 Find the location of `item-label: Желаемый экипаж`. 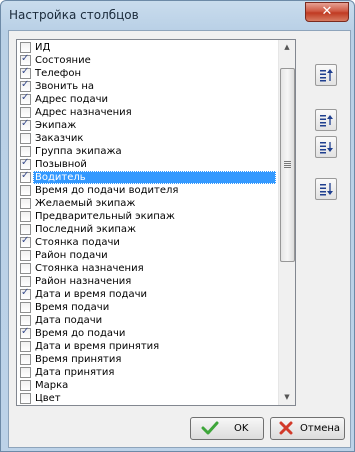

item-label: Желаемый экипаж is located at coordinates (85, 203).